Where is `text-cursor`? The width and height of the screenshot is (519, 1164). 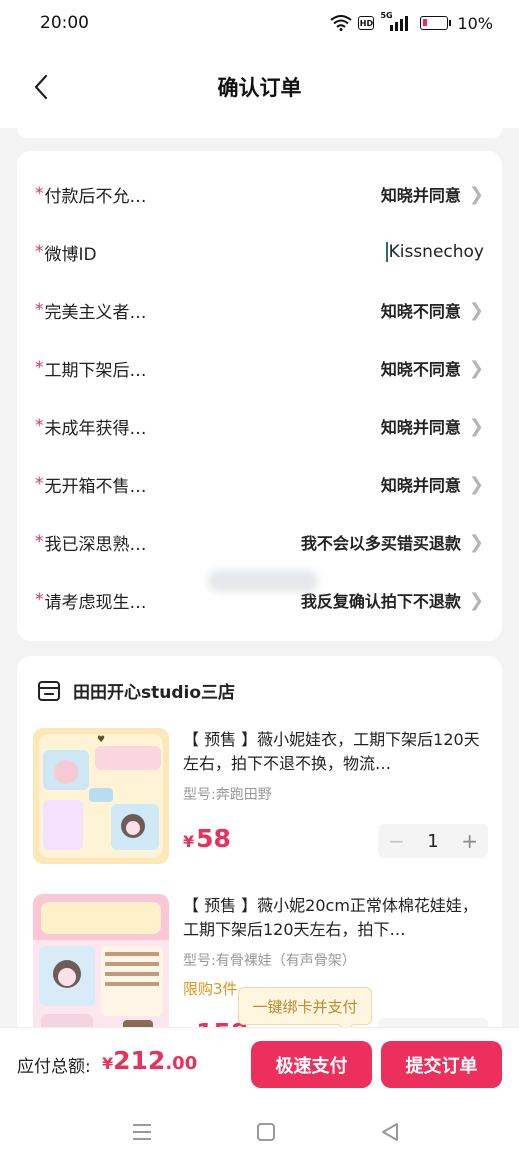 text-cursor is located at coordinates (386, 252).